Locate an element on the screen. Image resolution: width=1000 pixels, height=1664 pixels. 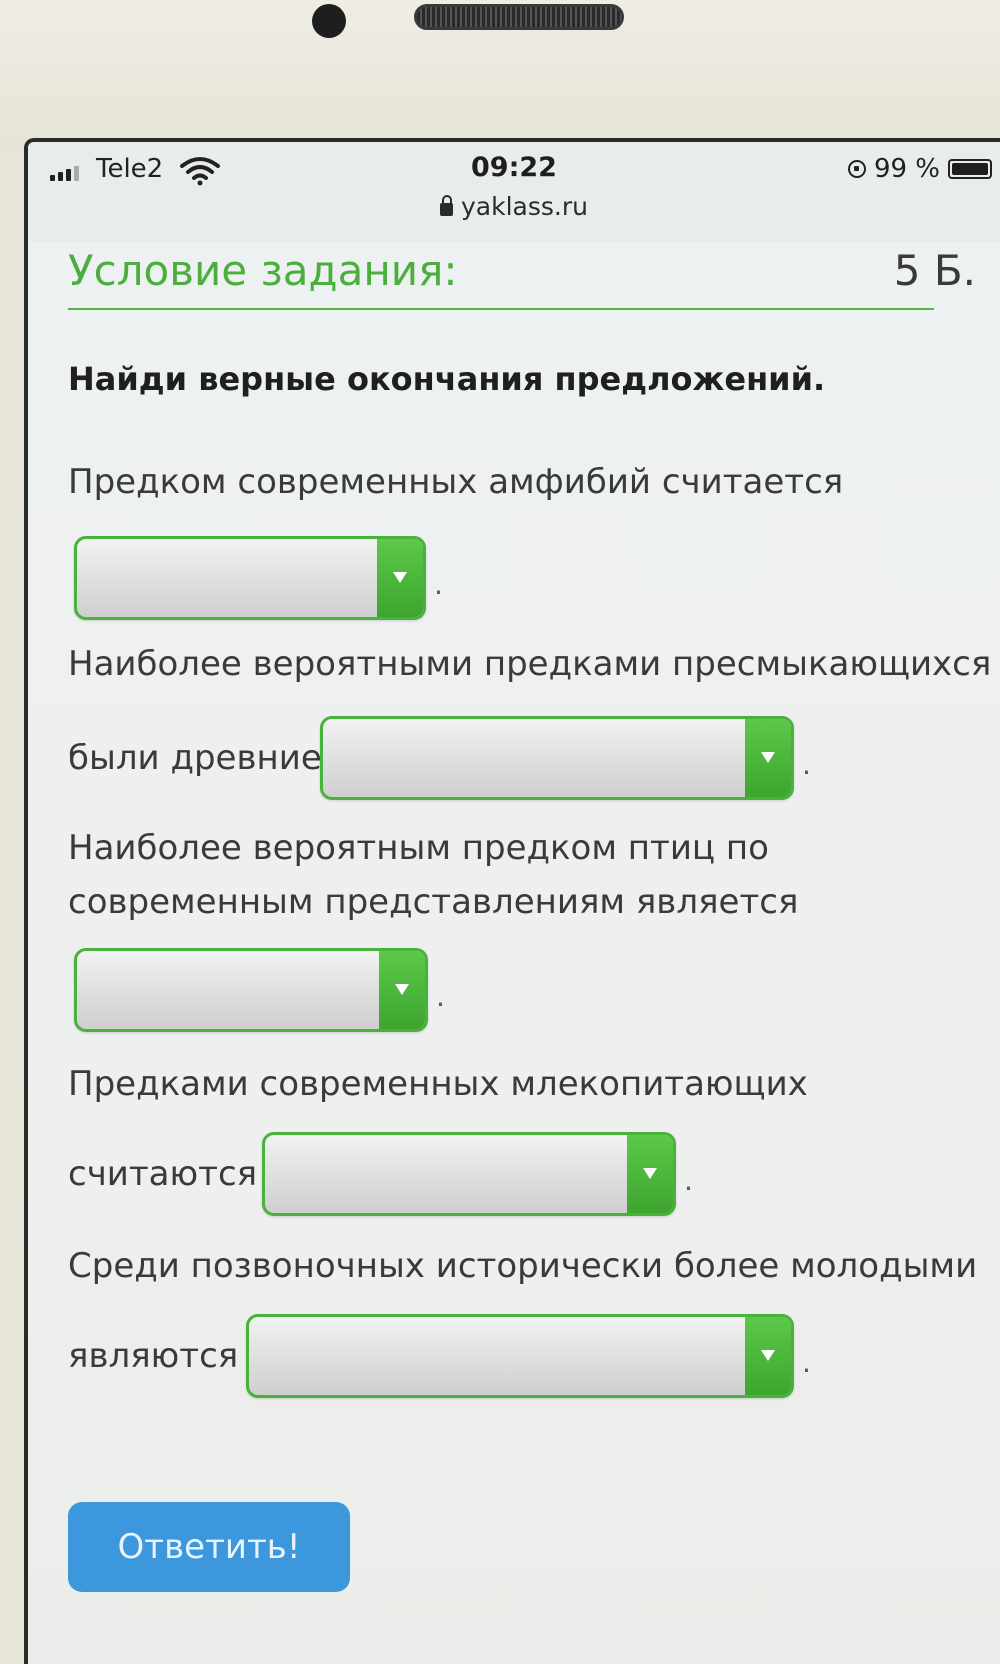
battery-icon is located at coordinates (970, 169).